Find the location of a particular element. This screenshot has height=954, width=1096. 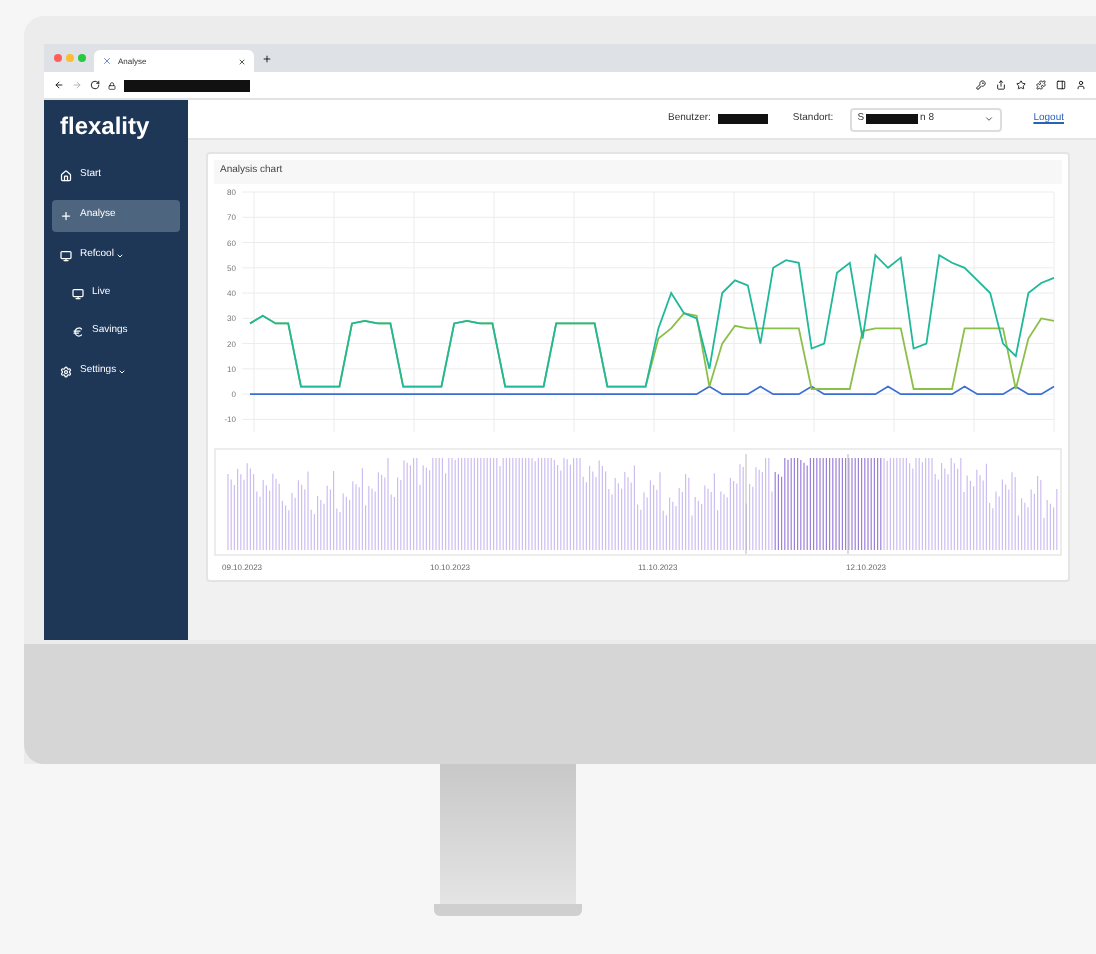

settings-icon is located at coordinates (66, 372).